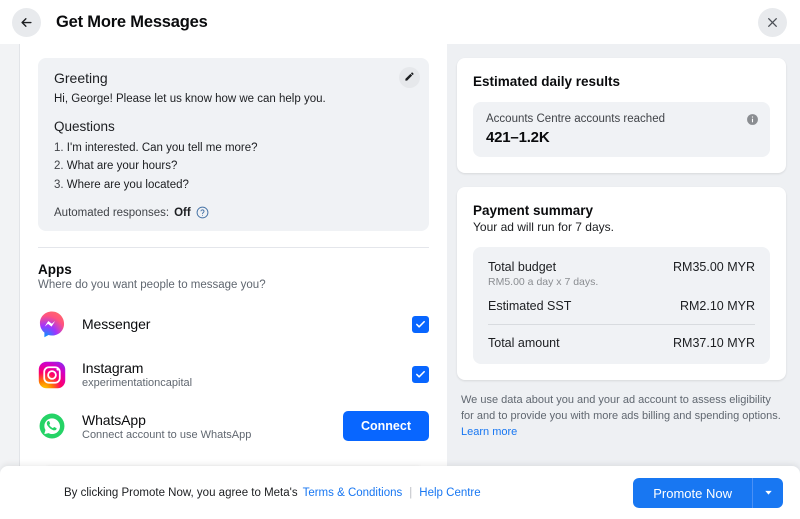 The image size is (800, 519). What do you see at coordinates (692, 493) in the screenshot?
I see `promote-now-button: Promote Now` at bounding box center [692, 493].